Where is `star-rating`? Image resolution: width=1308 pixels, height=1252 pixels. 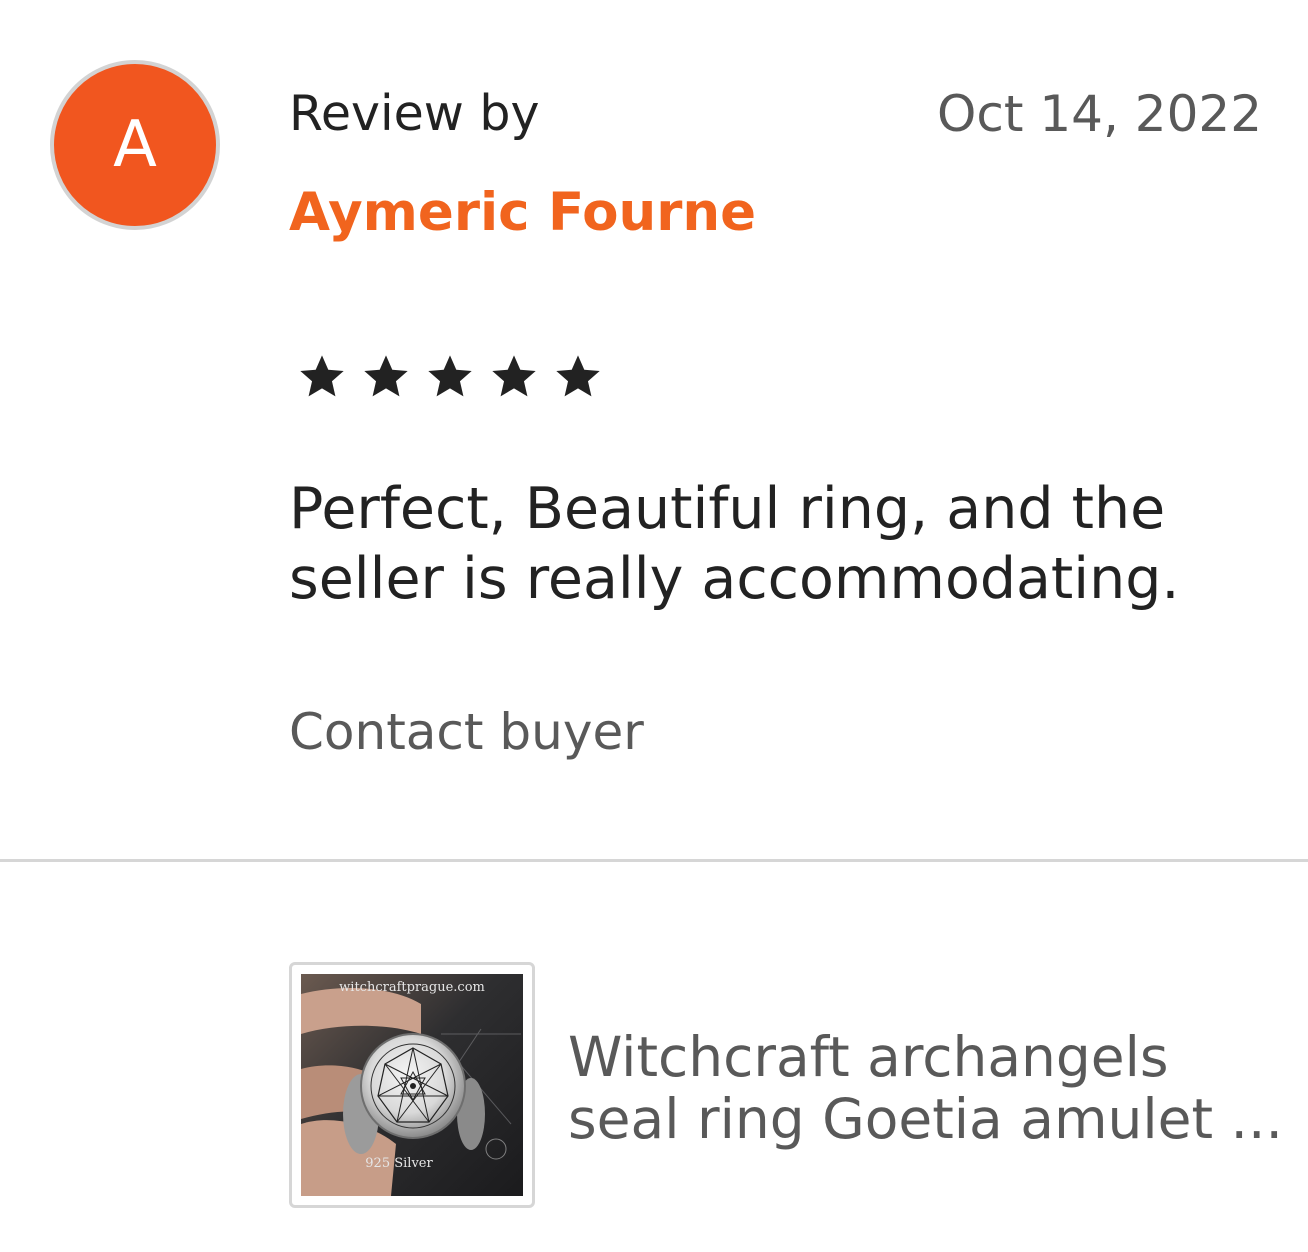
star-rating is located at coordinates (450, 376).